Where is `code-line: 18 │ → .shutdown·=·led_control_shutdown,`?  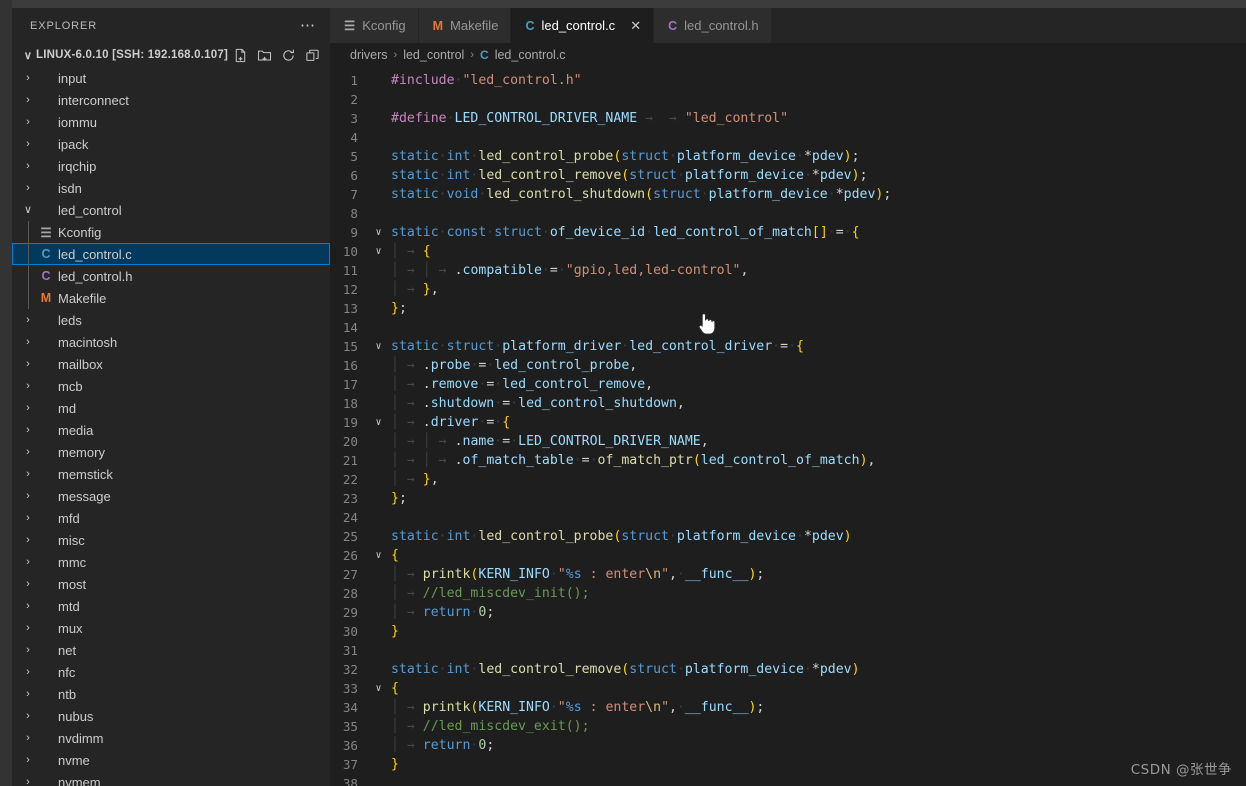
code-line: 18 │ → .shutdown·=·led_control_shutdown, is located at coordinates (788, 403).